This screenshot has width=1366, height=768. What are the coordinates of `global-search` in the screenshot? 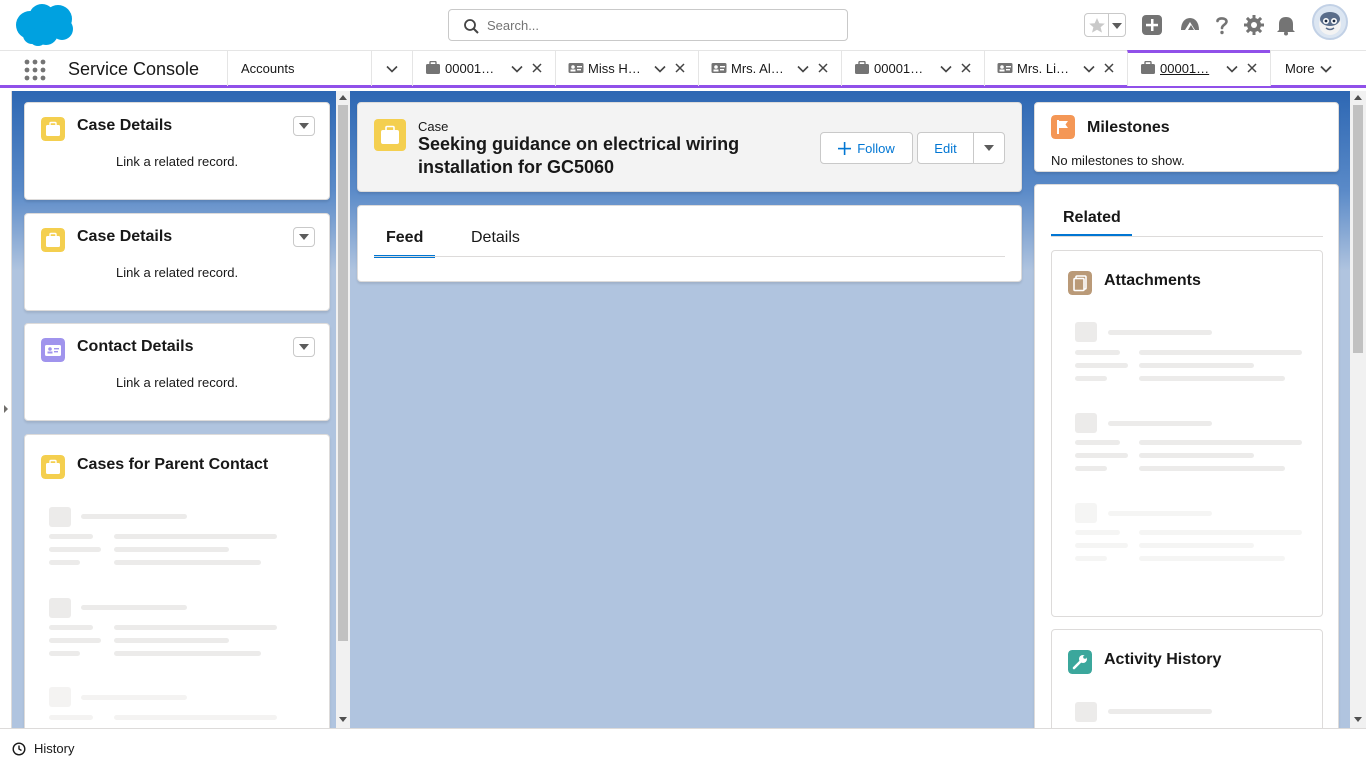 It's located at (648, 25).